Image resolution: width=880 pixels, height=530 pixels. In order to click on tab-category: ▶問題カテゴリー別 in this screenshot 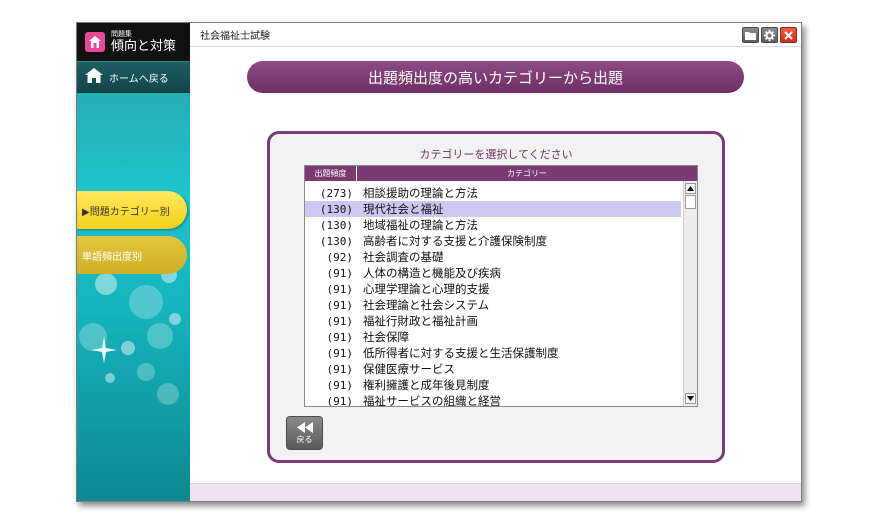, I will do `click(132, 210)`.